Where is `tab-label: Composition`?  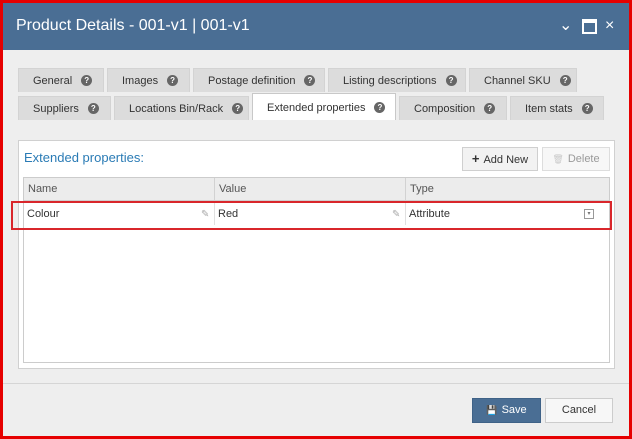 tab-label: Composition is located at coordinates (445, 109).